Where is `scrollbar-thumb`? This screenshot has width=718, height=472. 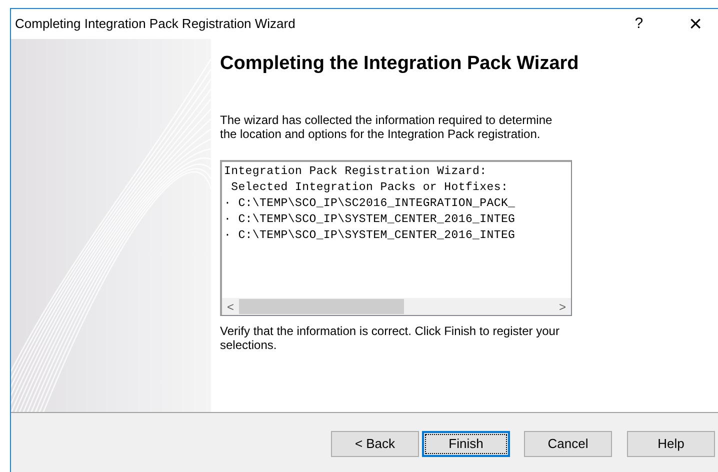
scrollbar-thumb is located at coordinates (321, 306).